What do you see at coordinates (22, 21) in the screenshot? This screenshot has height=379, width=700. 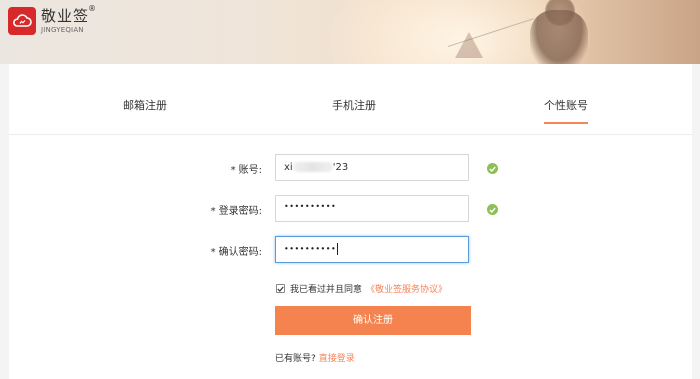 I see `cloud-logo-icon` at bounding box center [22, 21].